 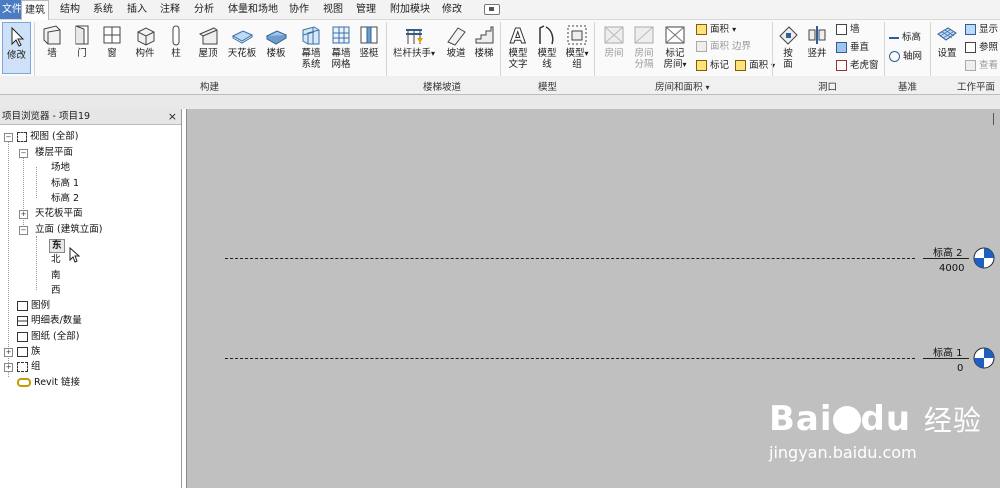 I want to click on model-text-button: A 模型 文字, so click(x=518, y=47).